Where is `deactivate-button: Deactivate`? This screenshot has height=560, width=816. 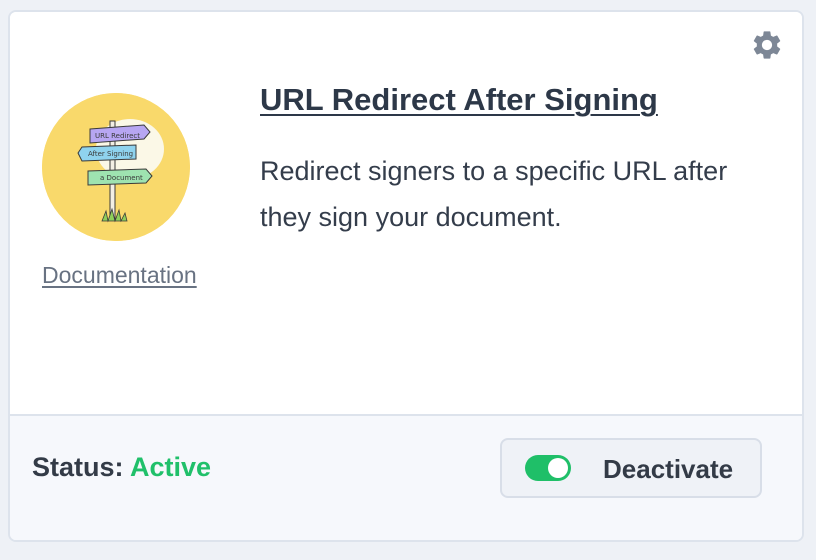 deactivate-button: Deactivate is located at coordinates (631, 468).